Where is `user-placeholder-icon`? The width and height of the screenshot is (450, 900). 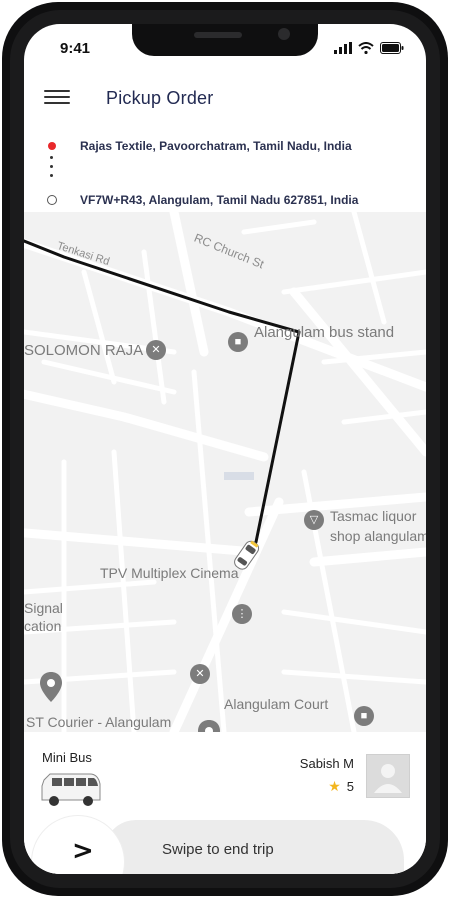 user-placeholder-icon is located at coordinates (388, 778).